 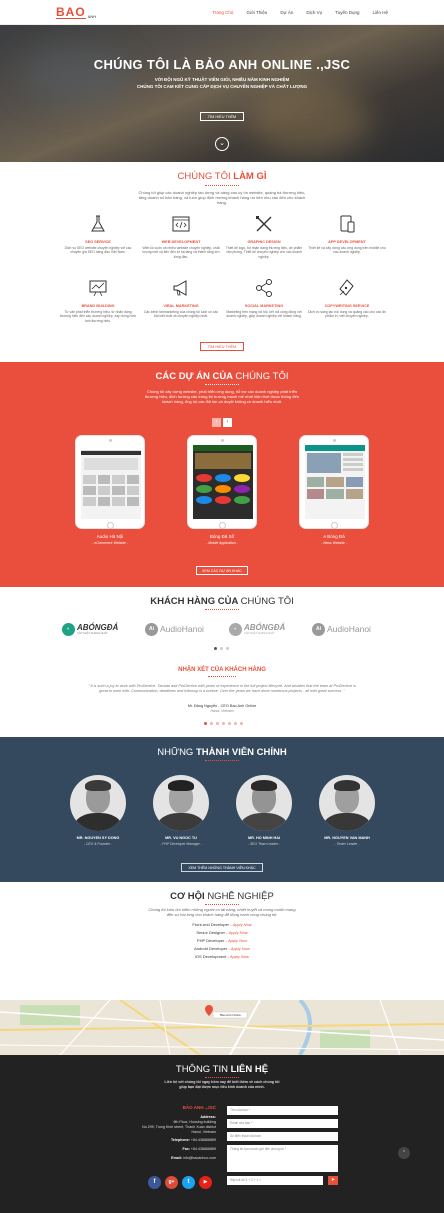 I want to click on nav-projects: Dự Án, so click(x=286, y=12).